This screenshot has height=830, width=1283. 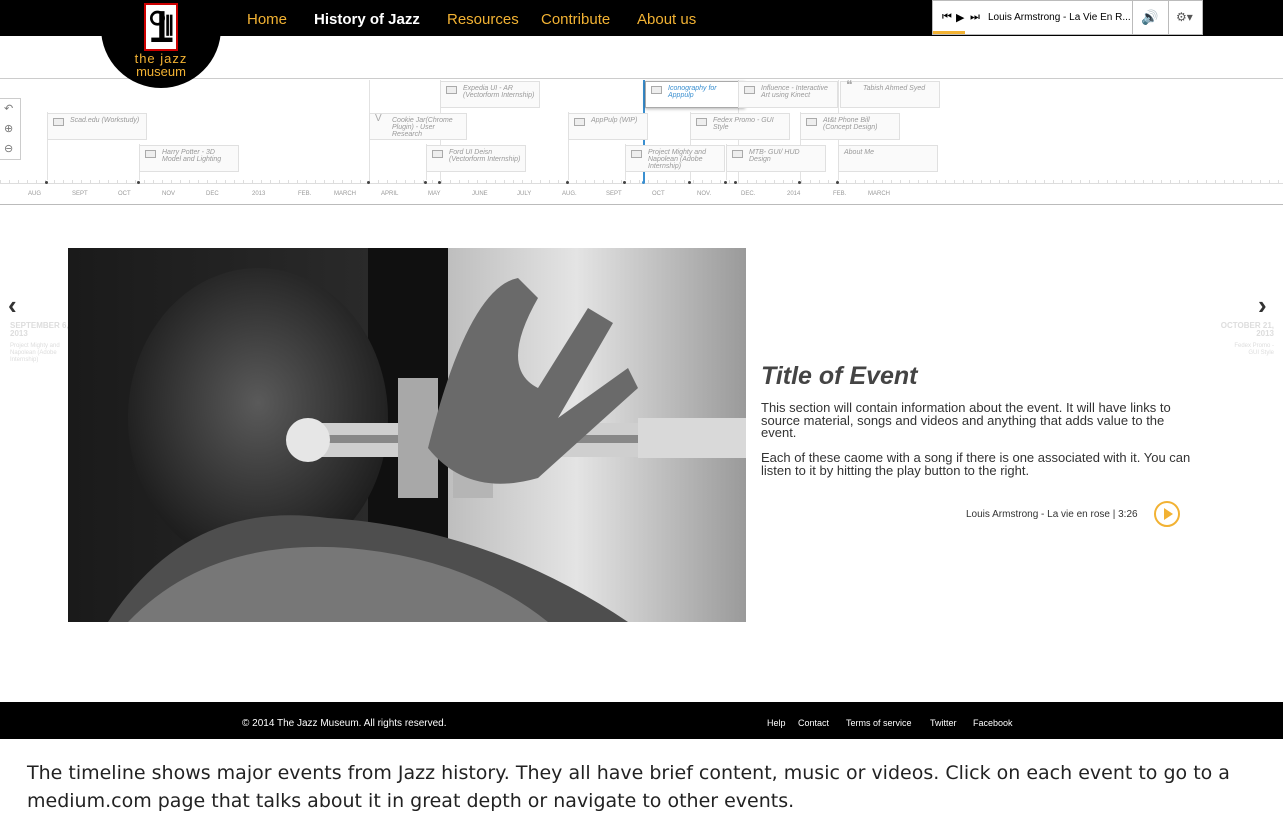 What do you see at coordinates (666, 19) in the screenshot?
I see `nav-about-us: About us` at bounding box center [666, 19].